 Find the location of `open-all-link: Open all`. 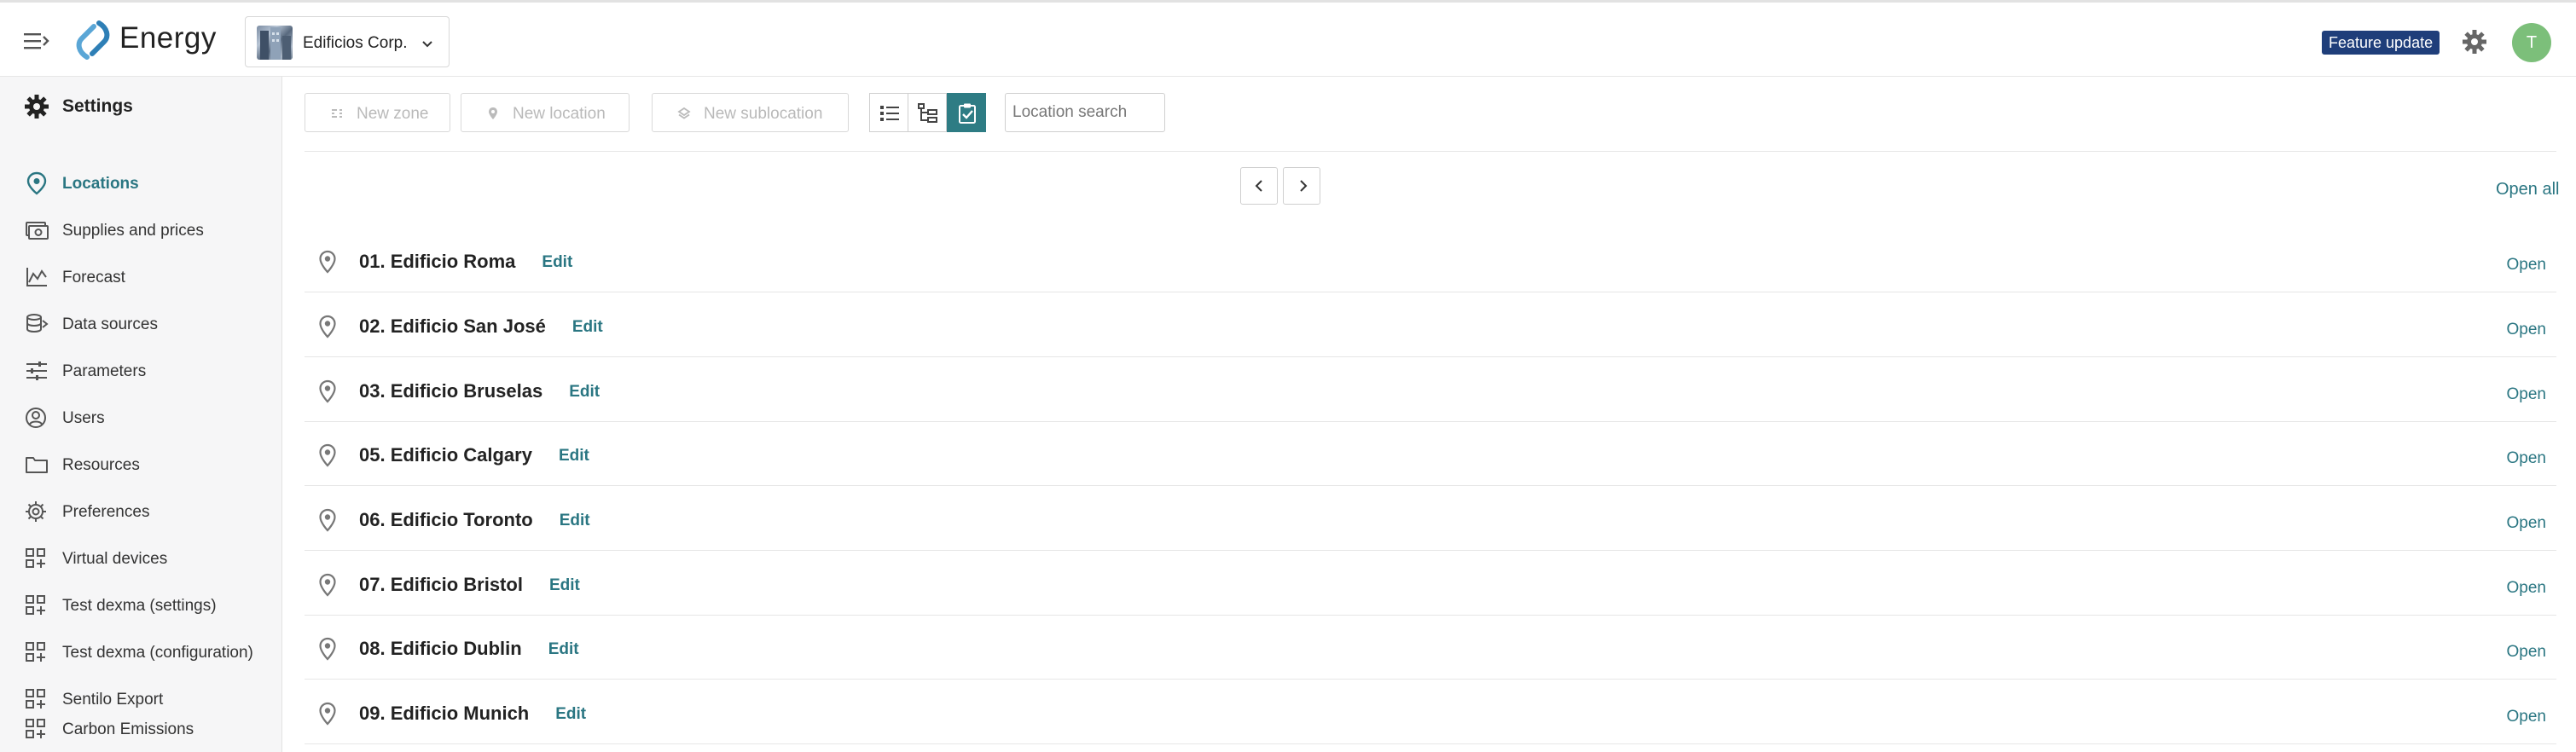

open-all-link: Open all is located at coordinates (2528, 190).